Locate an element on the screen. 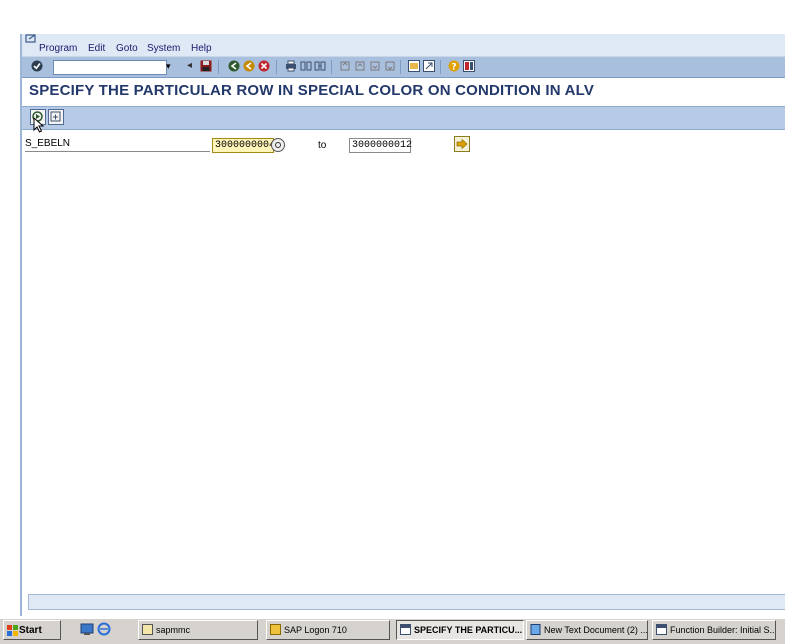 The width and height of the screenshot is (785, 644). save-icon is located at coordinates (206, 66).